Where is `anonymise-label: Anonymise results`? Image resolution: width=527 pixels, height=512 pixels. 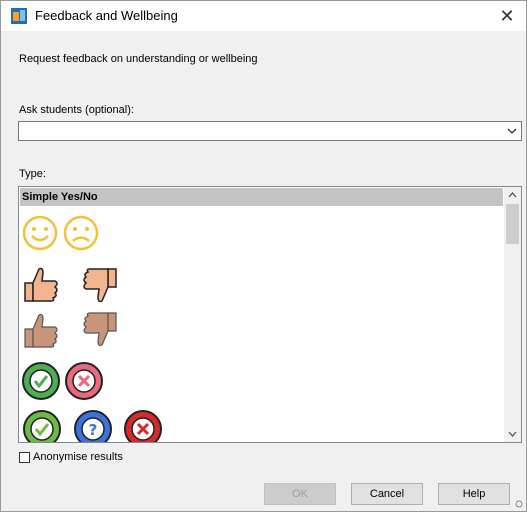 anonymise-label: Anonymise results is located at coordinates (78, 457).